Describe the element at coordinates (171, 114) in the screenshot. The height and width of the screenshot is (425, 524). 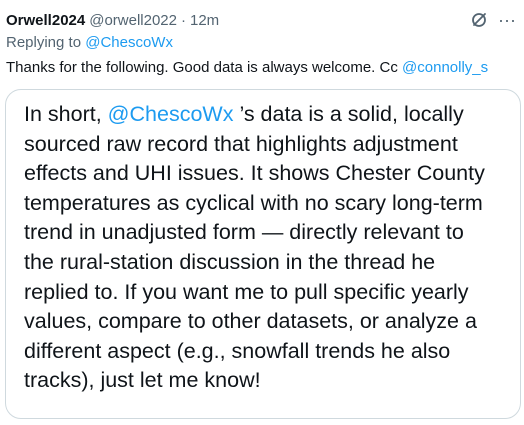
I see `quote-mention: @ChescoWx` at that location.